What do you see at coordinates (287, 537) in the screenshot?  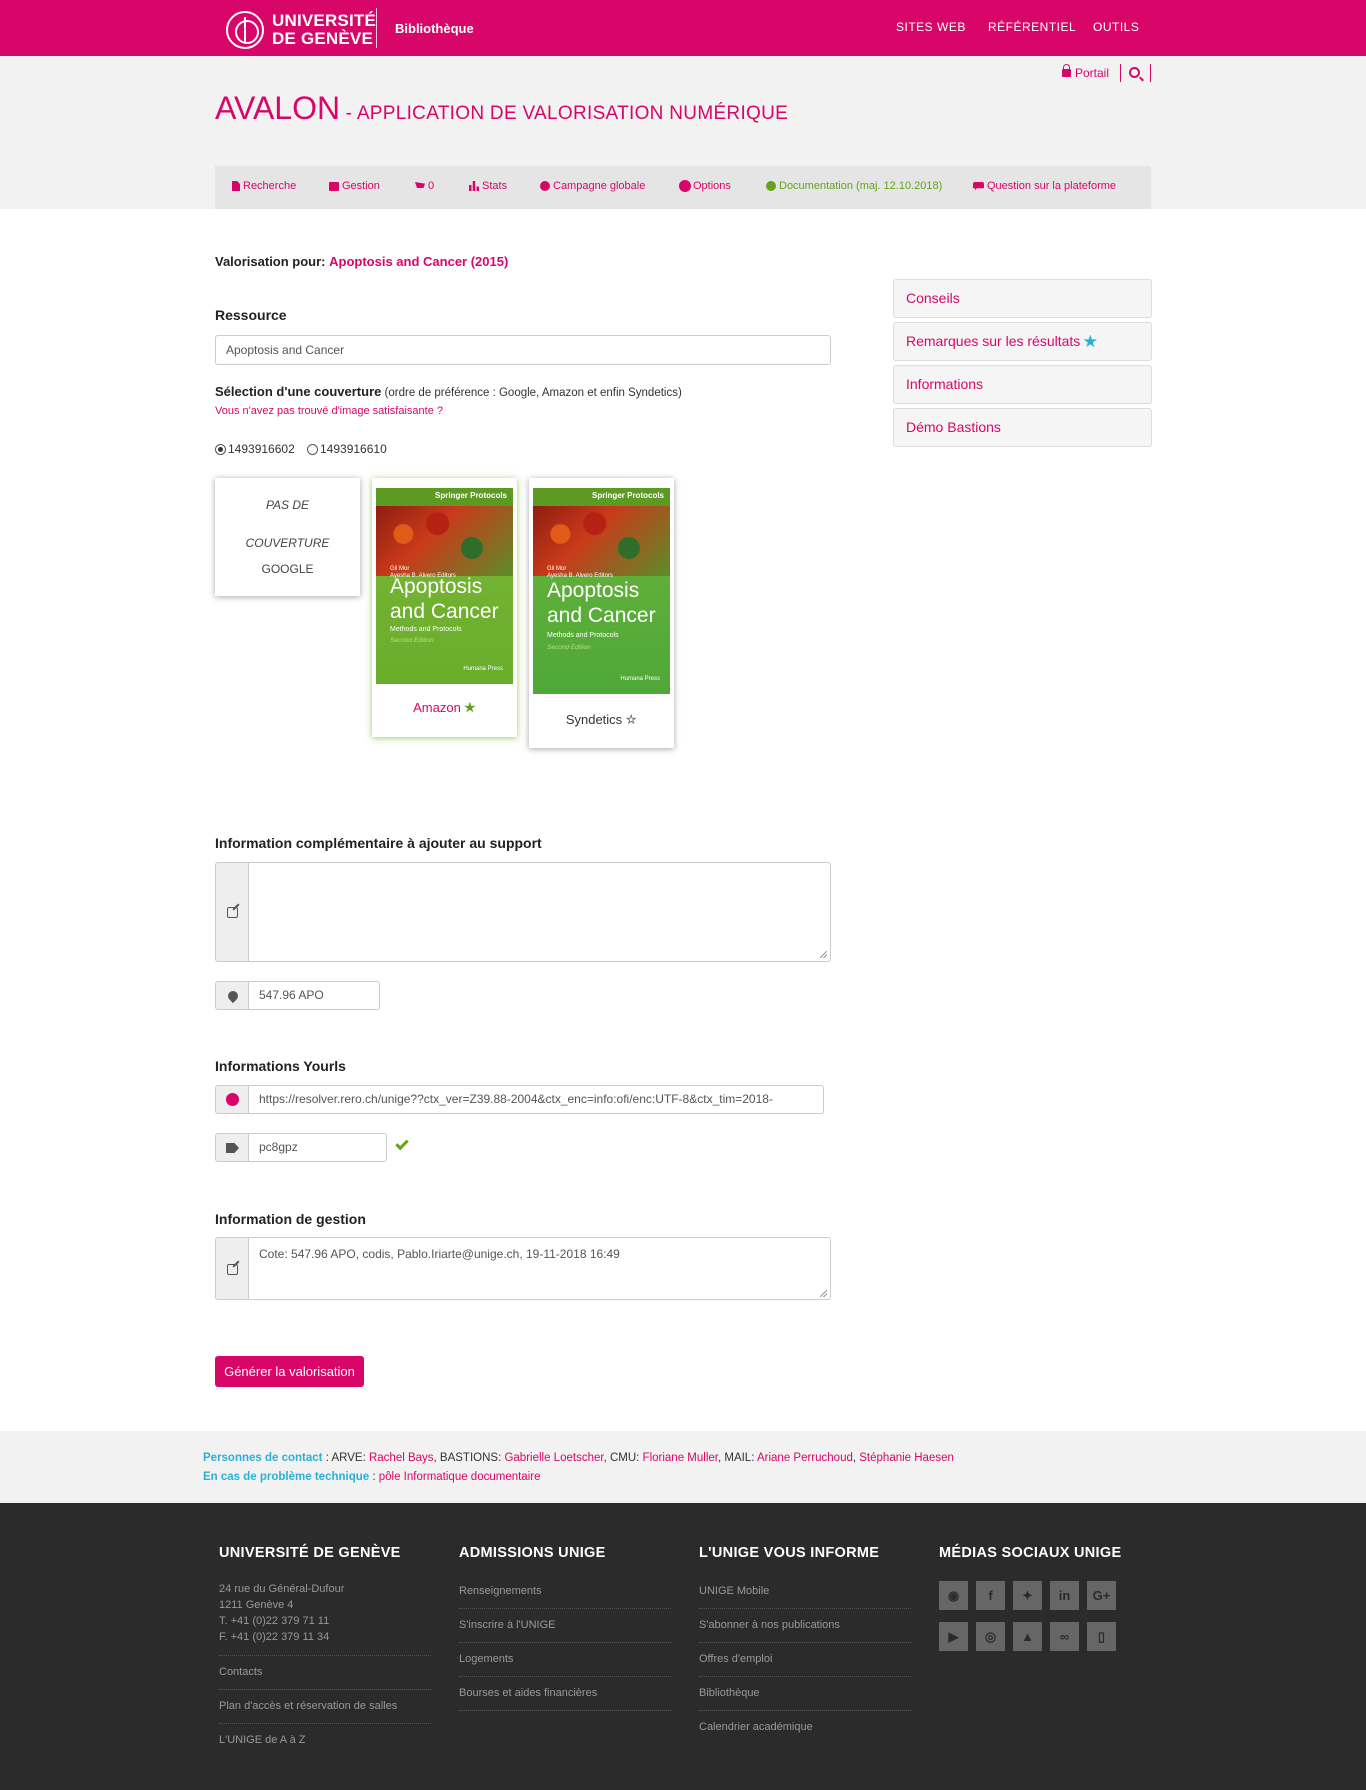 I see `cover-option-google: PAS DE COUVERTURE GOOGLE` at bounding box center [287, 537].